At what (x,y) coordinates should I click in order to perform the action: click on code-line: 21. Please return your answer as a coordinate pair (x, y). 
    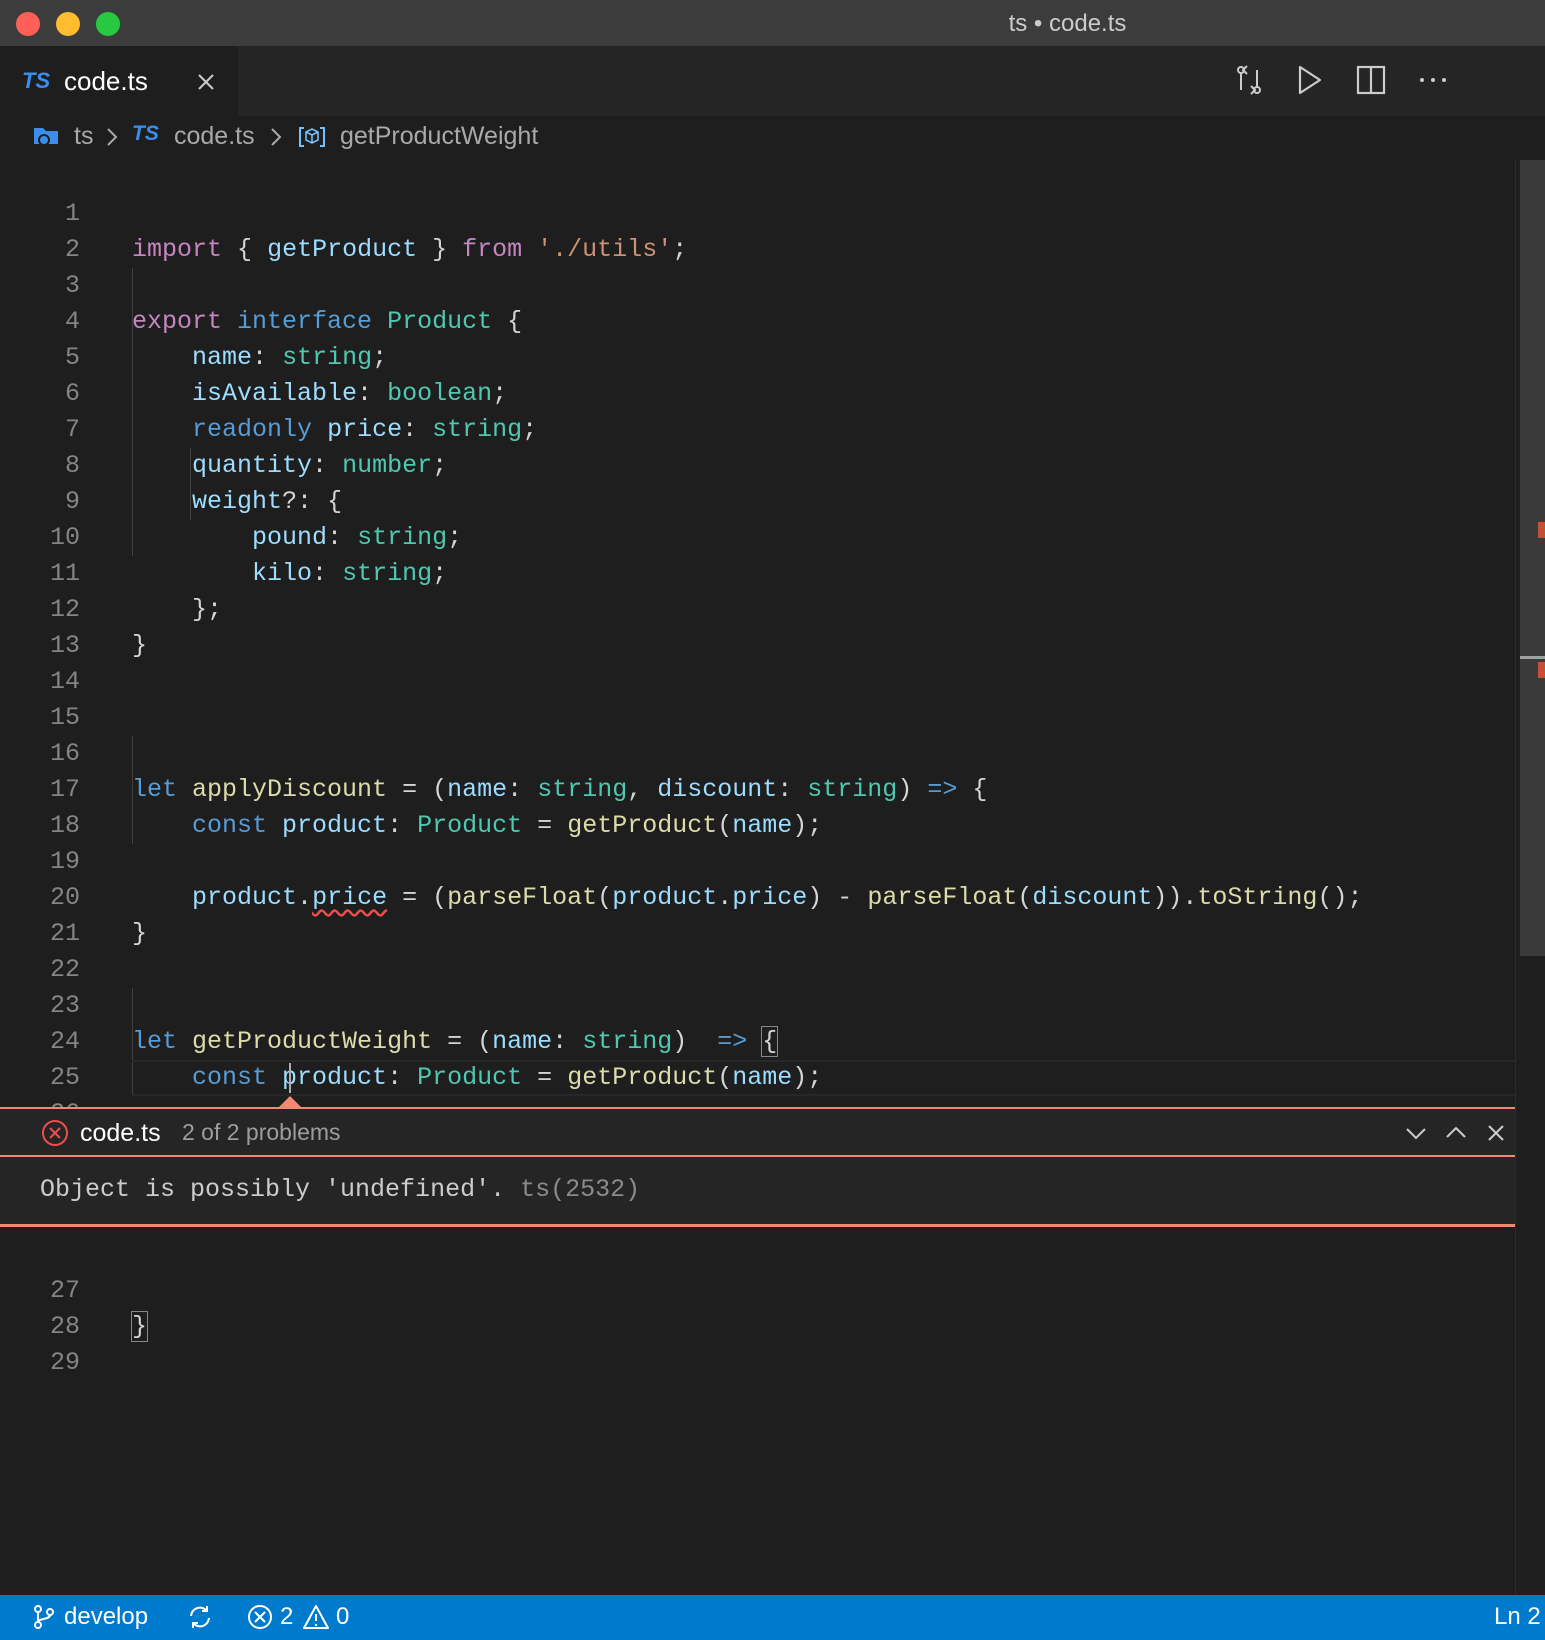
    Looking at the image, I should click on (757, 914).